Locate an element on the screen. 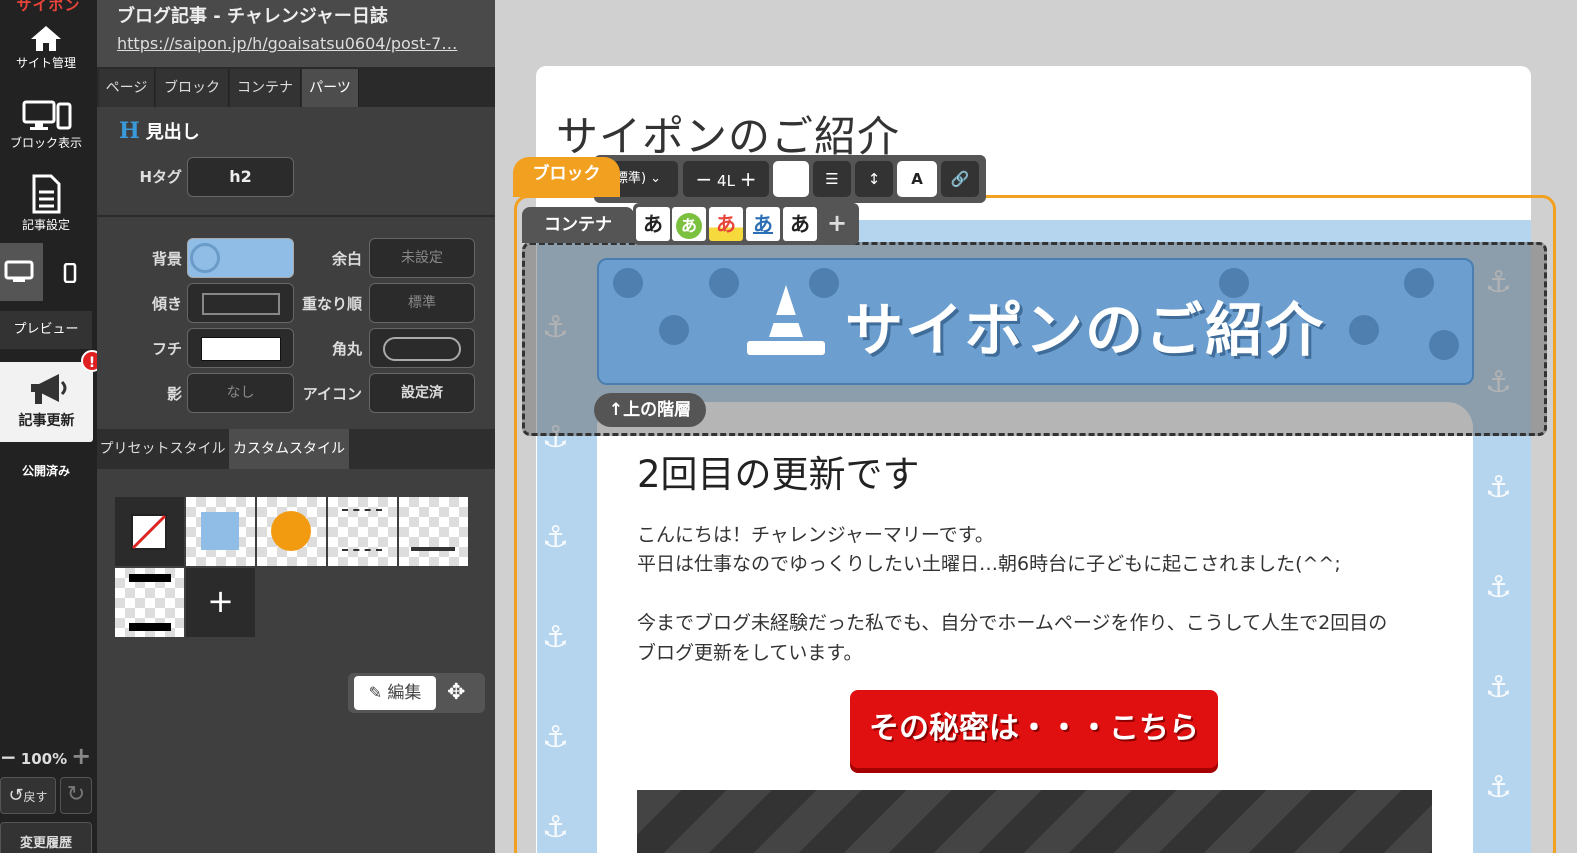 The height and width of the screenshot is (853, 1577). section-title-label: 見出し is located at coordinates (172, 132).